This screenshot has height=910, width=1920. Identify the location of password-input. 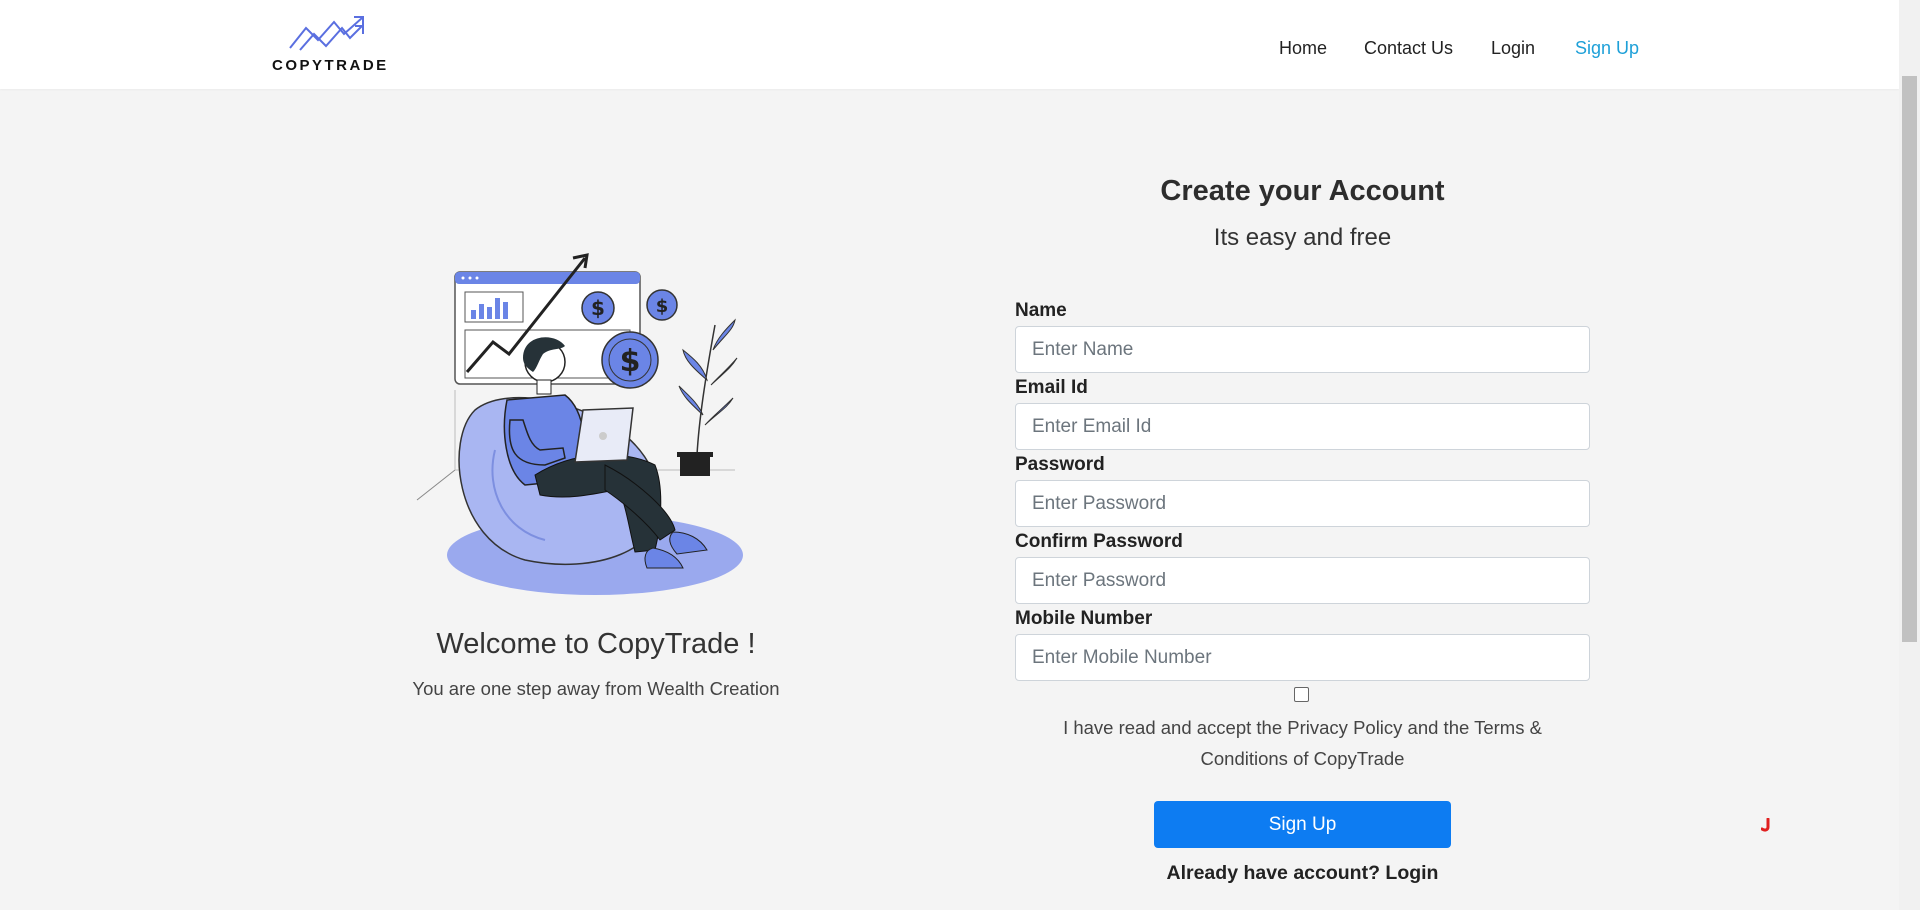
(1302, 503).